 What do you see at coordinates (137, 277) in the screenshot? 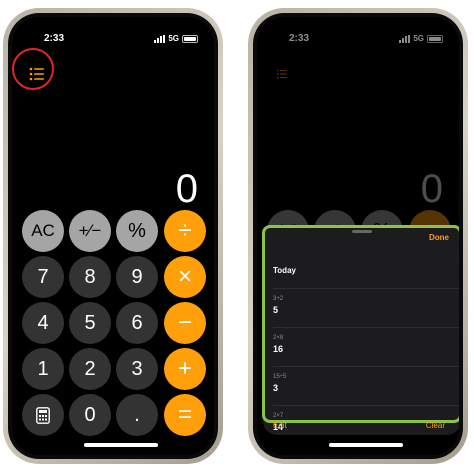
I see `calc-key: 9` at bounding box center [137, 277].